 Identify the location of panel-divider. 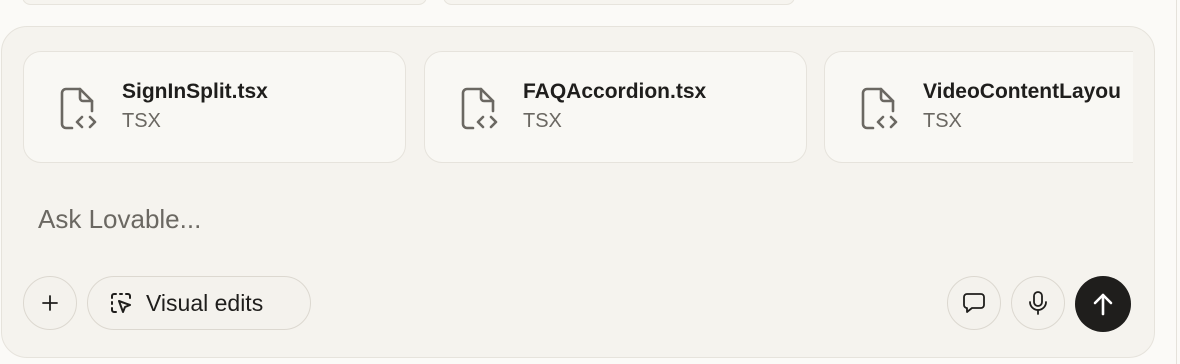
(1178, 182).